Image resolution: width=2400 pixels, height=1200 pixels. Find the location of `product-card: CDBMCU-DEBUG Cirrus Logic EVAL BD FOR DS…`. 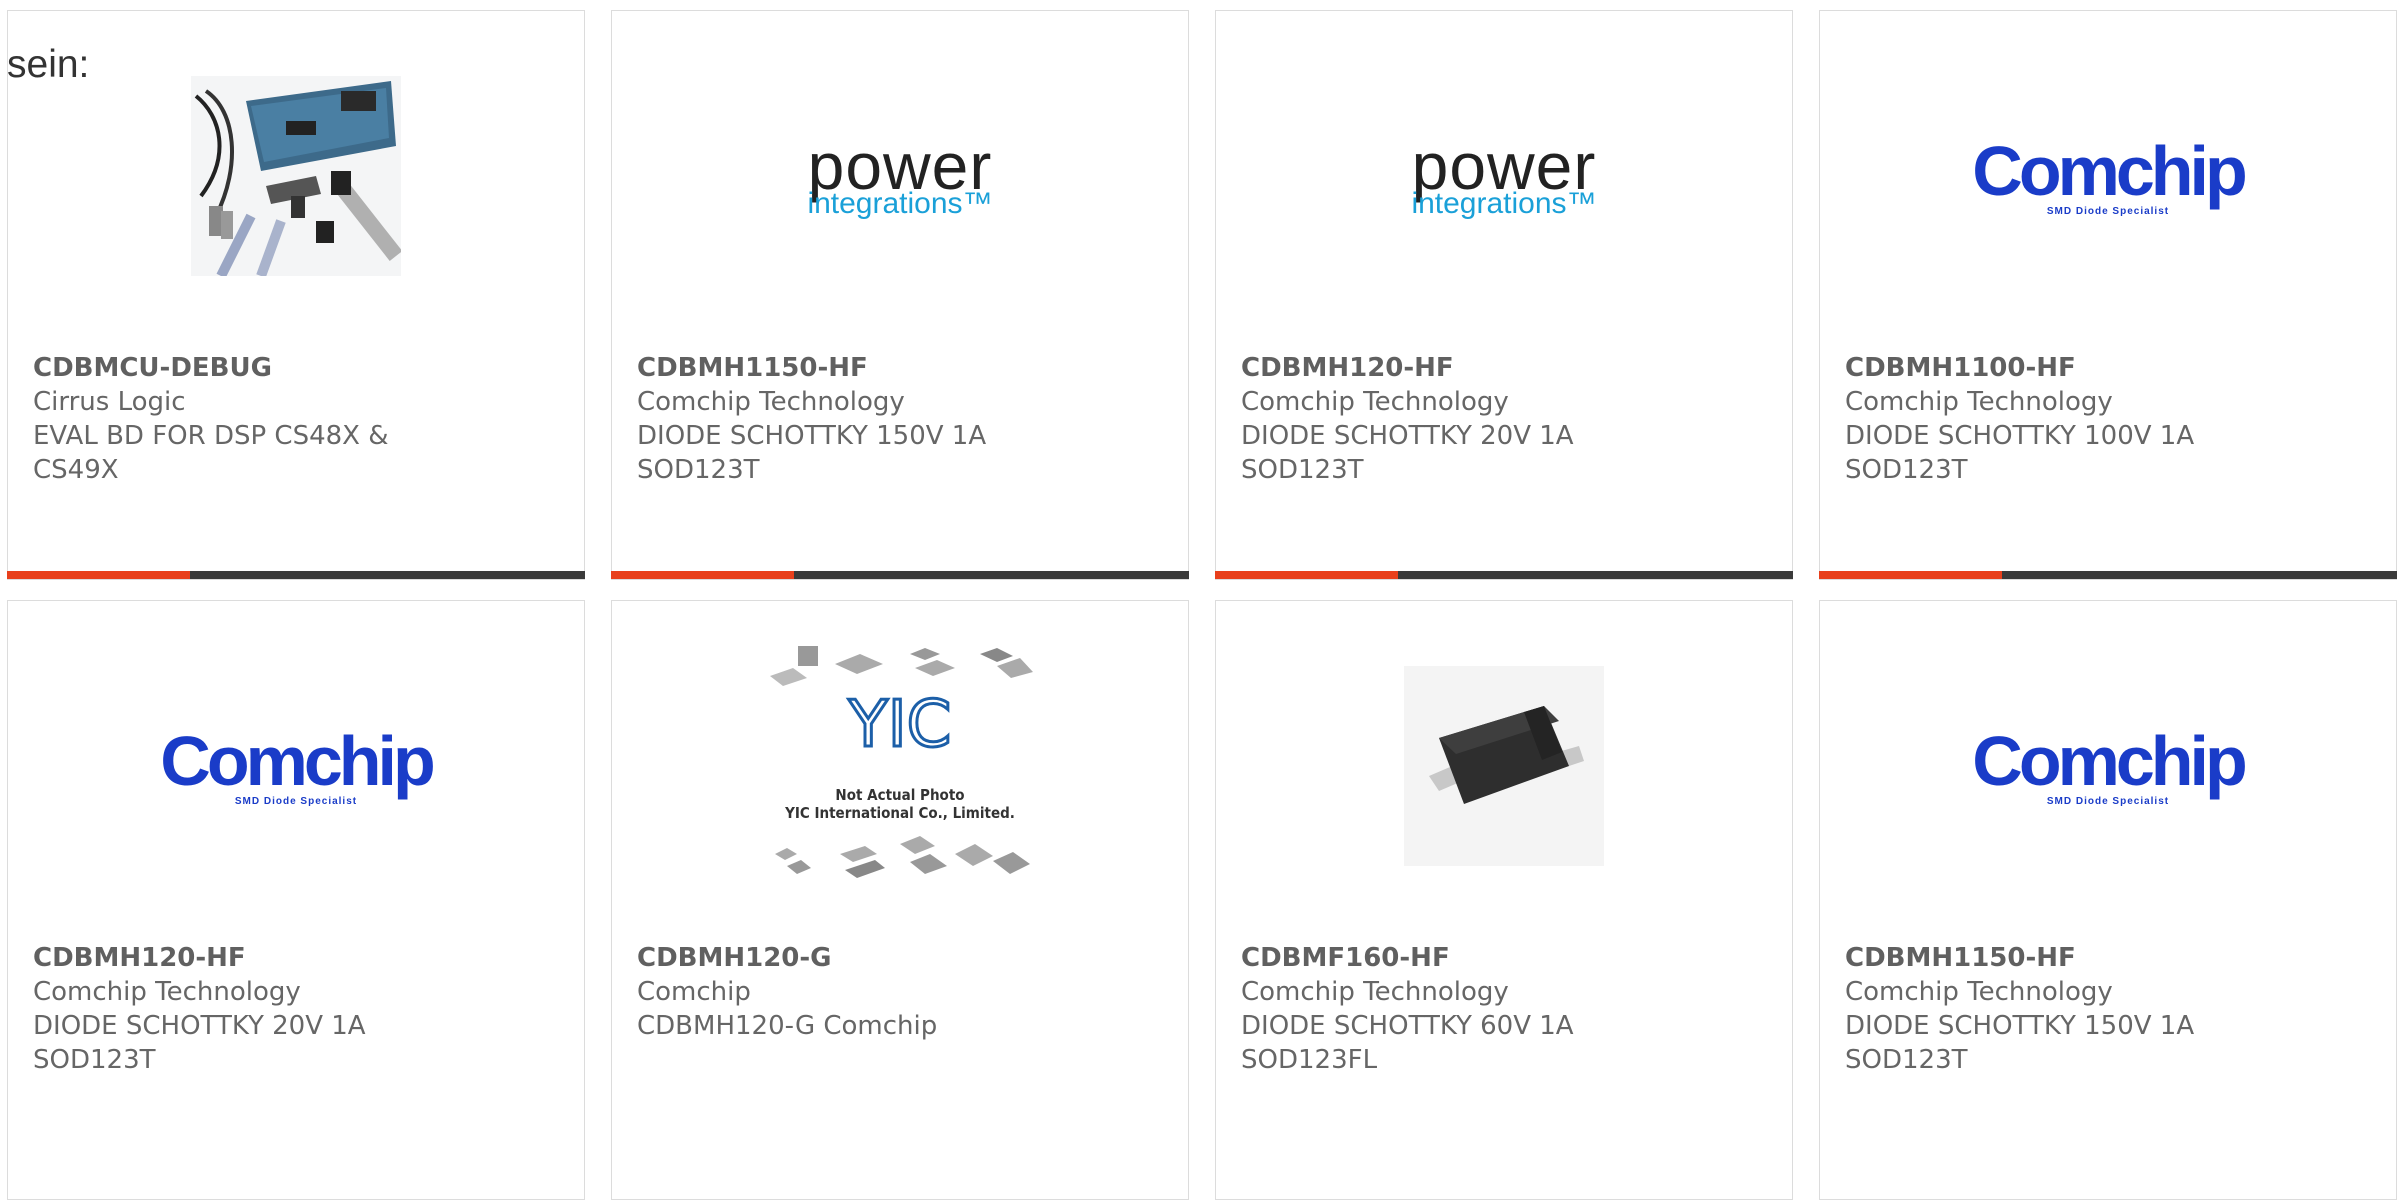

product-card: CDBMCU-DEBUG Cirrus Logic EVAL BD FOR DS… is located at coordinates (296, 295).